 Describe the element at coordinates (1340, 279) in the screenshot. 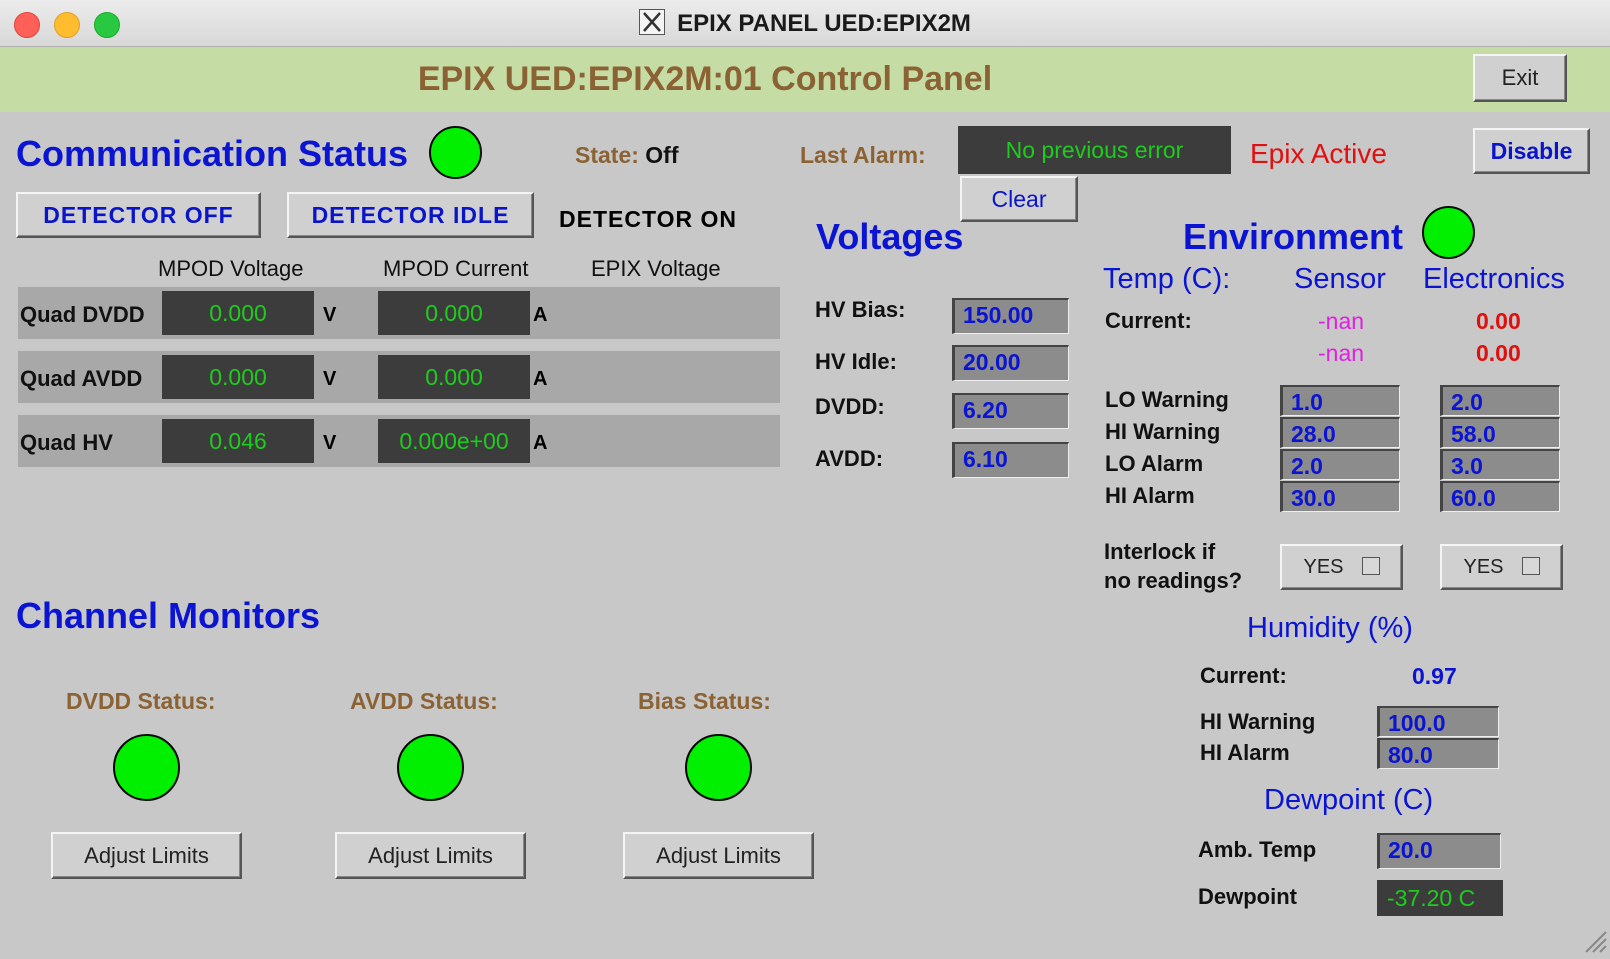

I see `sensor-column-header: Sensor` at that location.